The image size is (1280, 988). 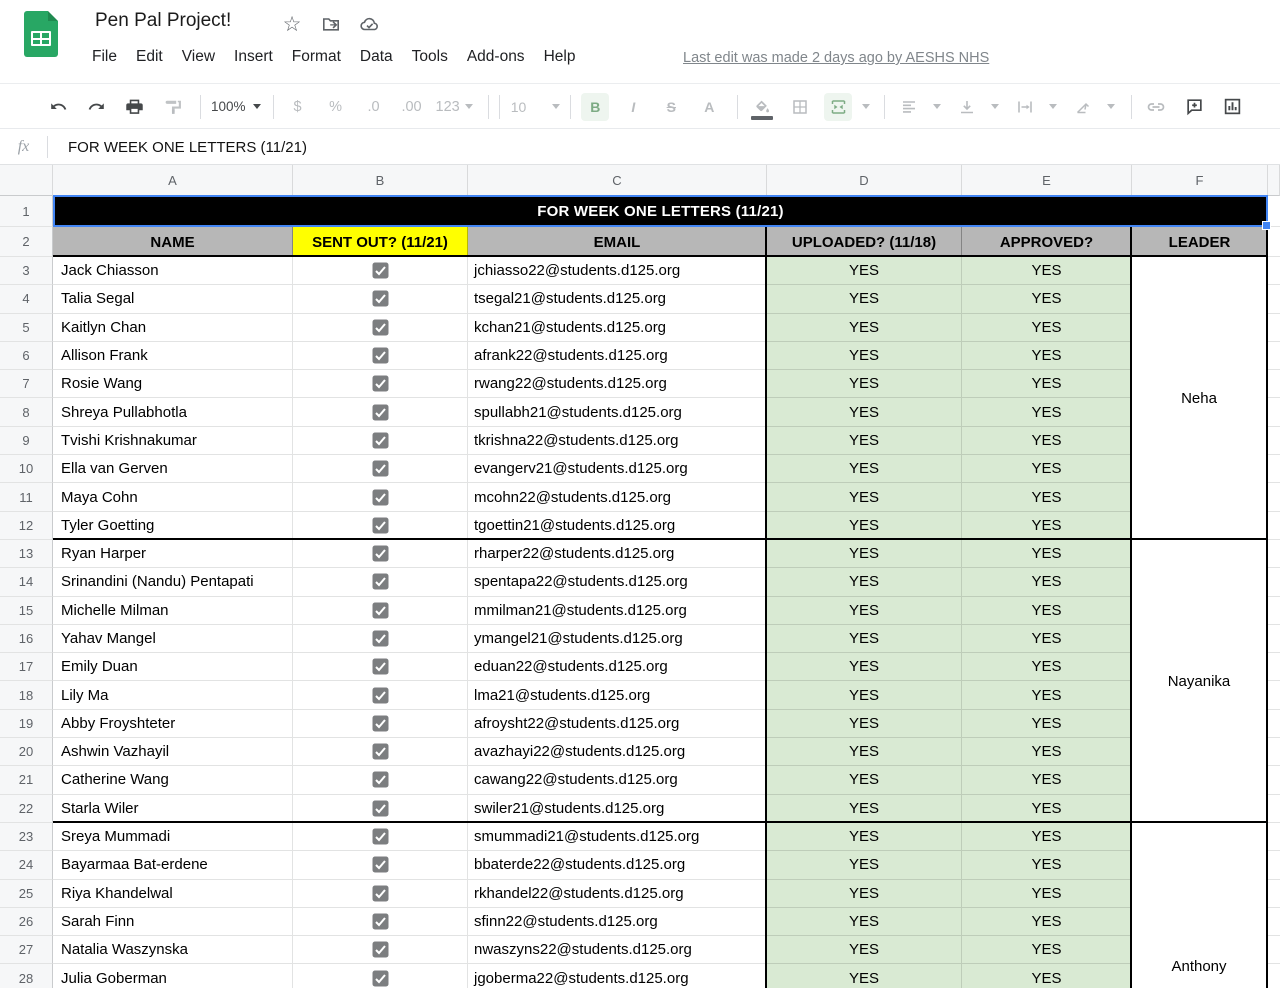 I want to click on borders-button, so click(x=800, y=107).